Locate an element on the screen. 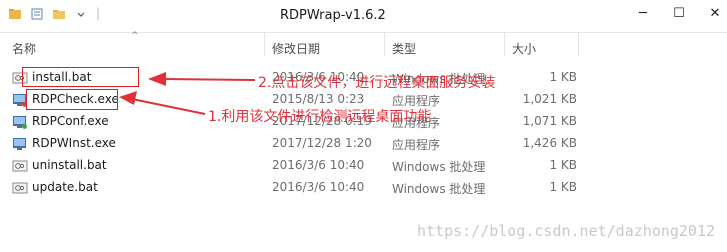  title-bar: | RDPWrap-v1.6.2 ─ ☐ ✕ is located at coordinates (363, 16).